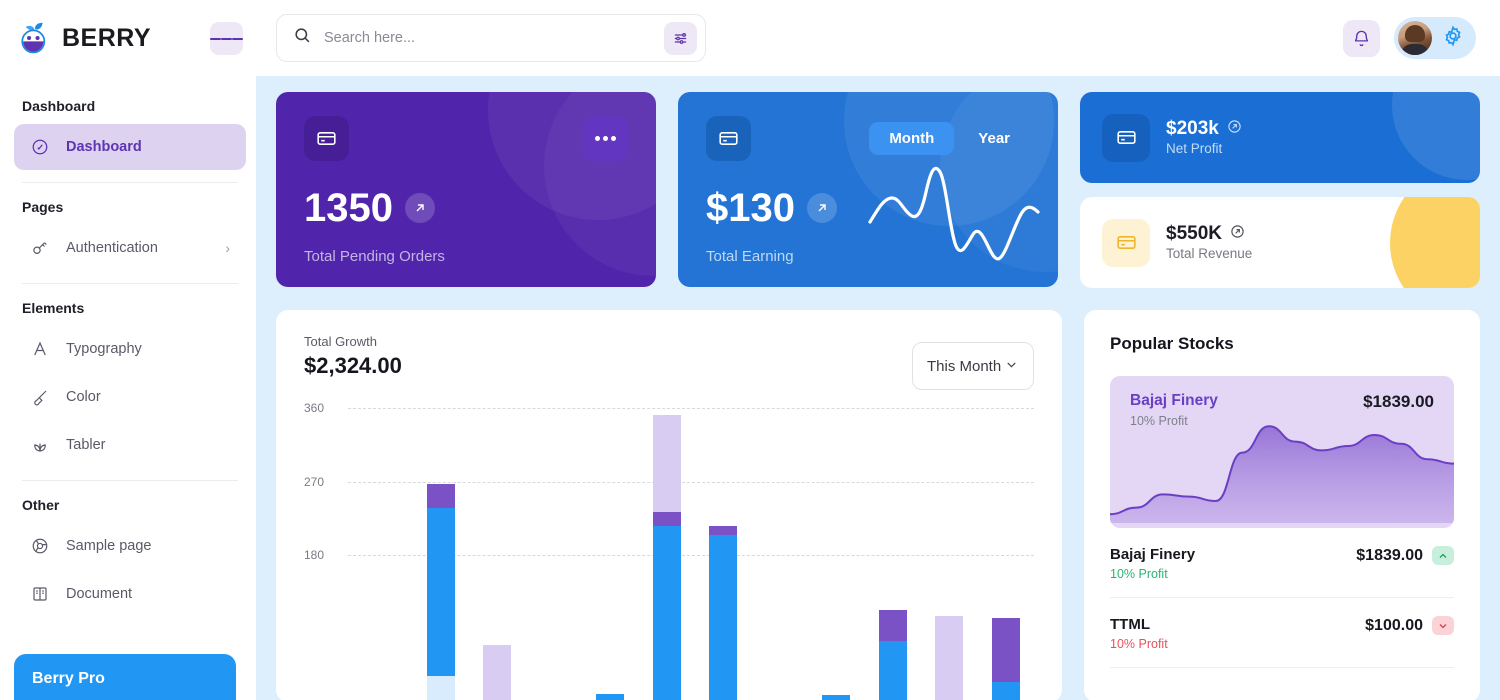 The width and height of the screenshot is (1500, 700). I want to click on profile-chip, so click(1435, 38).